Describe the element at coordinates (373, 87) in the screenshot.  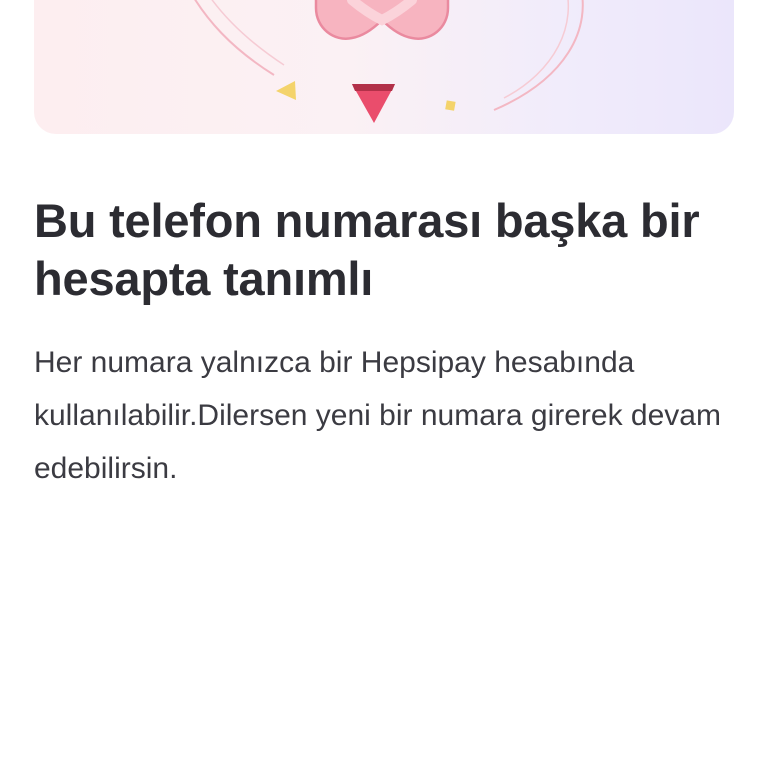
I see `triangle-shade-icon` at that location.